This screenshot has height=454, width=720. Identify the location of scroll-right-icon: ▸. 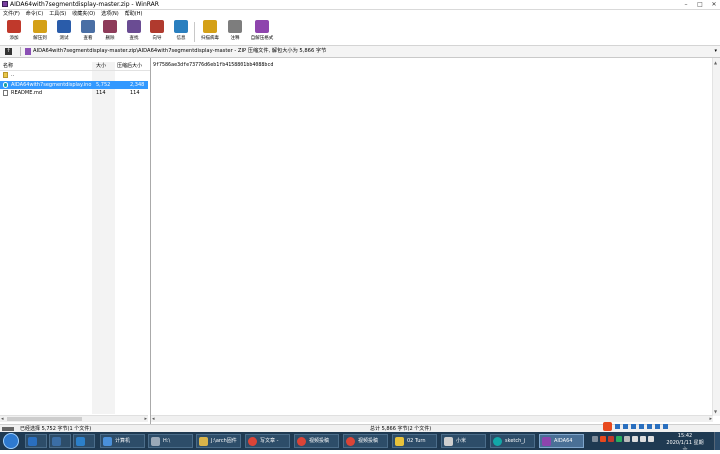
(145, 419).